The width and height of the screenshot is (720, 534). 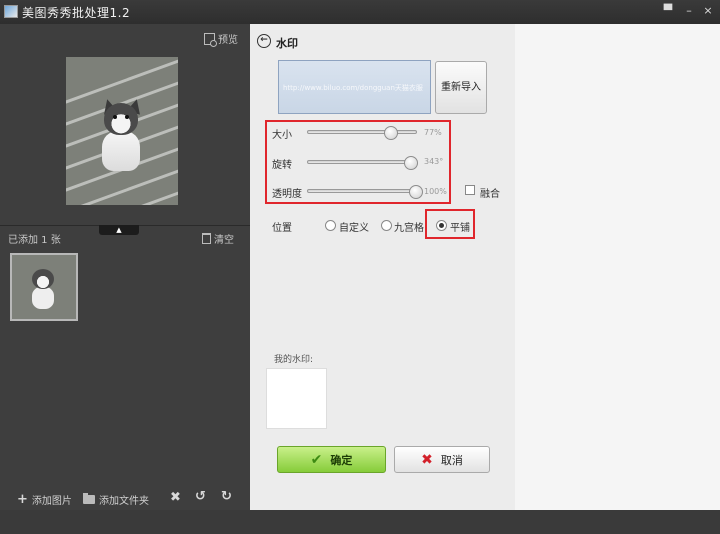 I want to click on preview-button: 预览, so click(x=221, y=39).